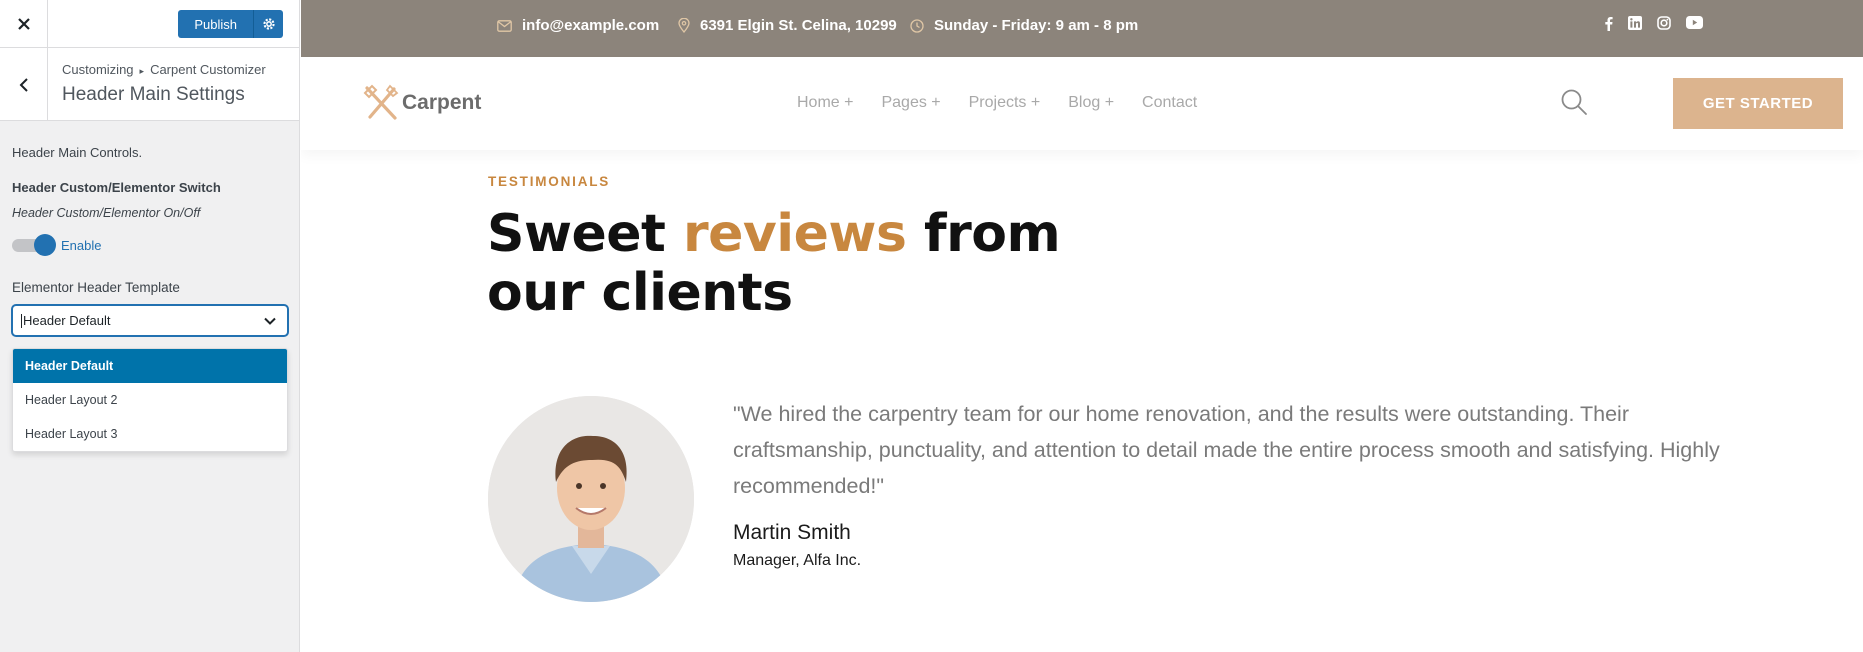 This screenshot has height=652, width=1863. Describe the element at coordinates (77, 152) in the screenshot. I see `controls-description: Header Main Controls.` at that location.